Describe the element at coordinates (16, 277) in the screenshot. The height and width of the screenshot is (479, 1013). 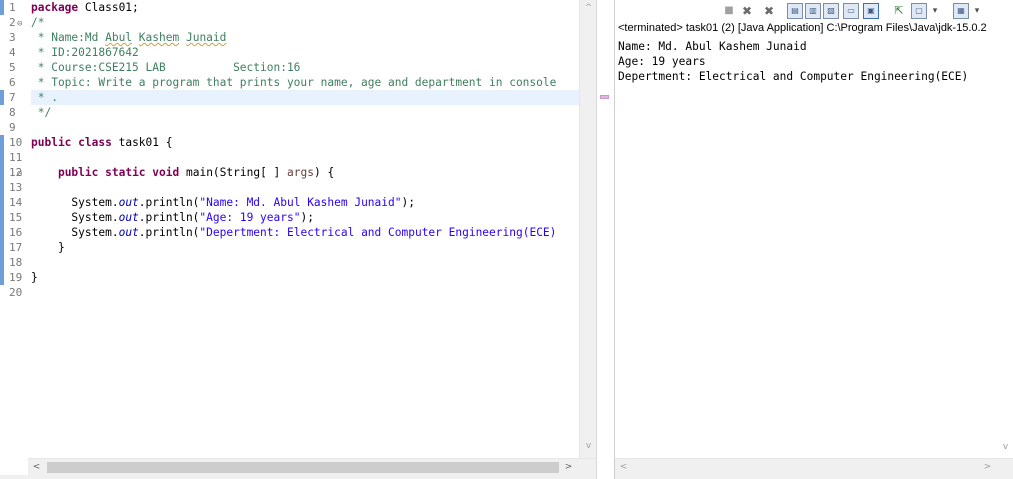
I see `line-number: 19` at that location.